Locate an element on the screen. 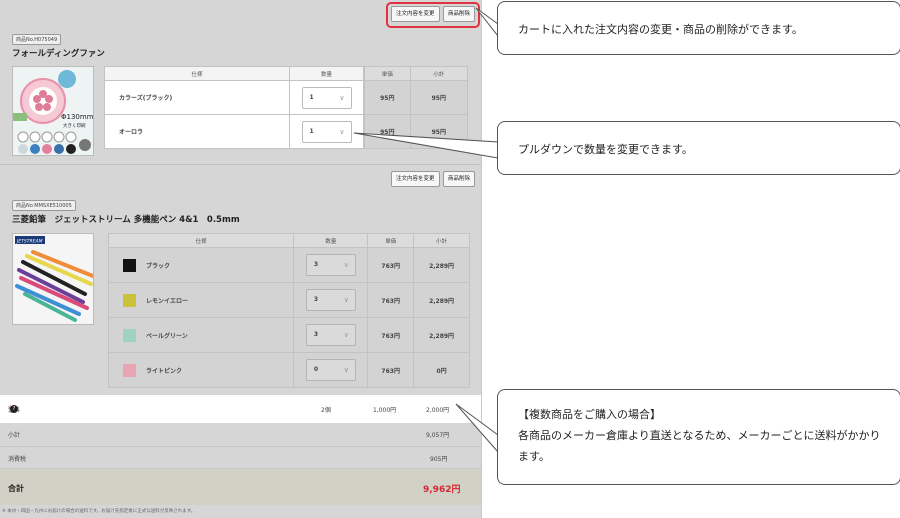 The width and height of the screenshot is (900, 518). callout-shipping-title: 【複数商品をご購入の場合】 is located at coordinates (589, 414).